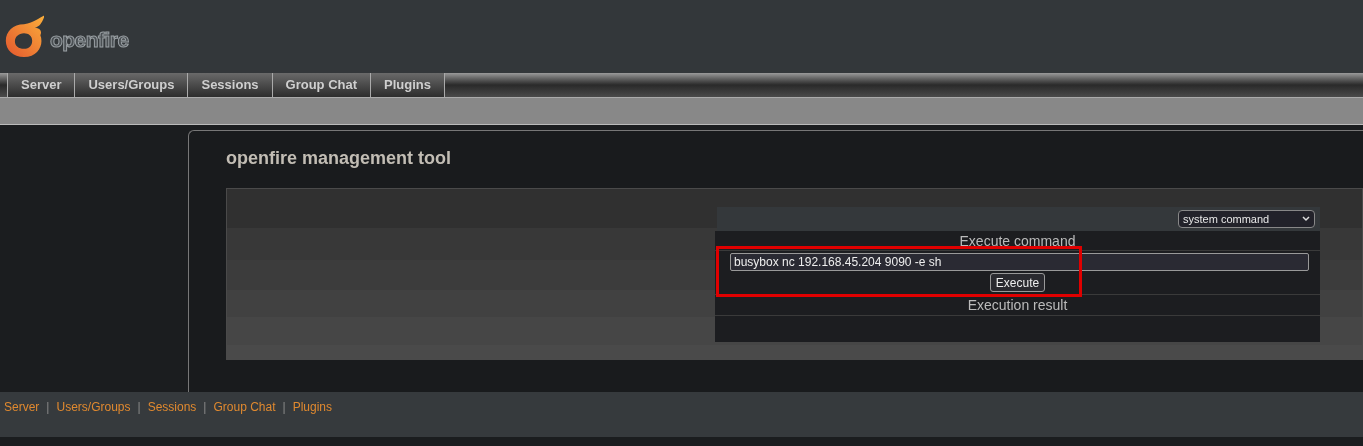 This screenshot has width=1363, height=446. What do you see at coordinates (41, 85) in the screenshot?
I see `nav-tab: Server` at bounding box center [41, 85].